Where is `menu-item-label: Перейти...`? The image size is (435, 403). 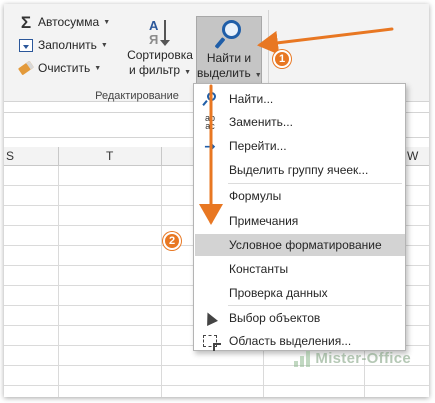
menu-item-label: Перейти... is located at coordinates (258, 146).